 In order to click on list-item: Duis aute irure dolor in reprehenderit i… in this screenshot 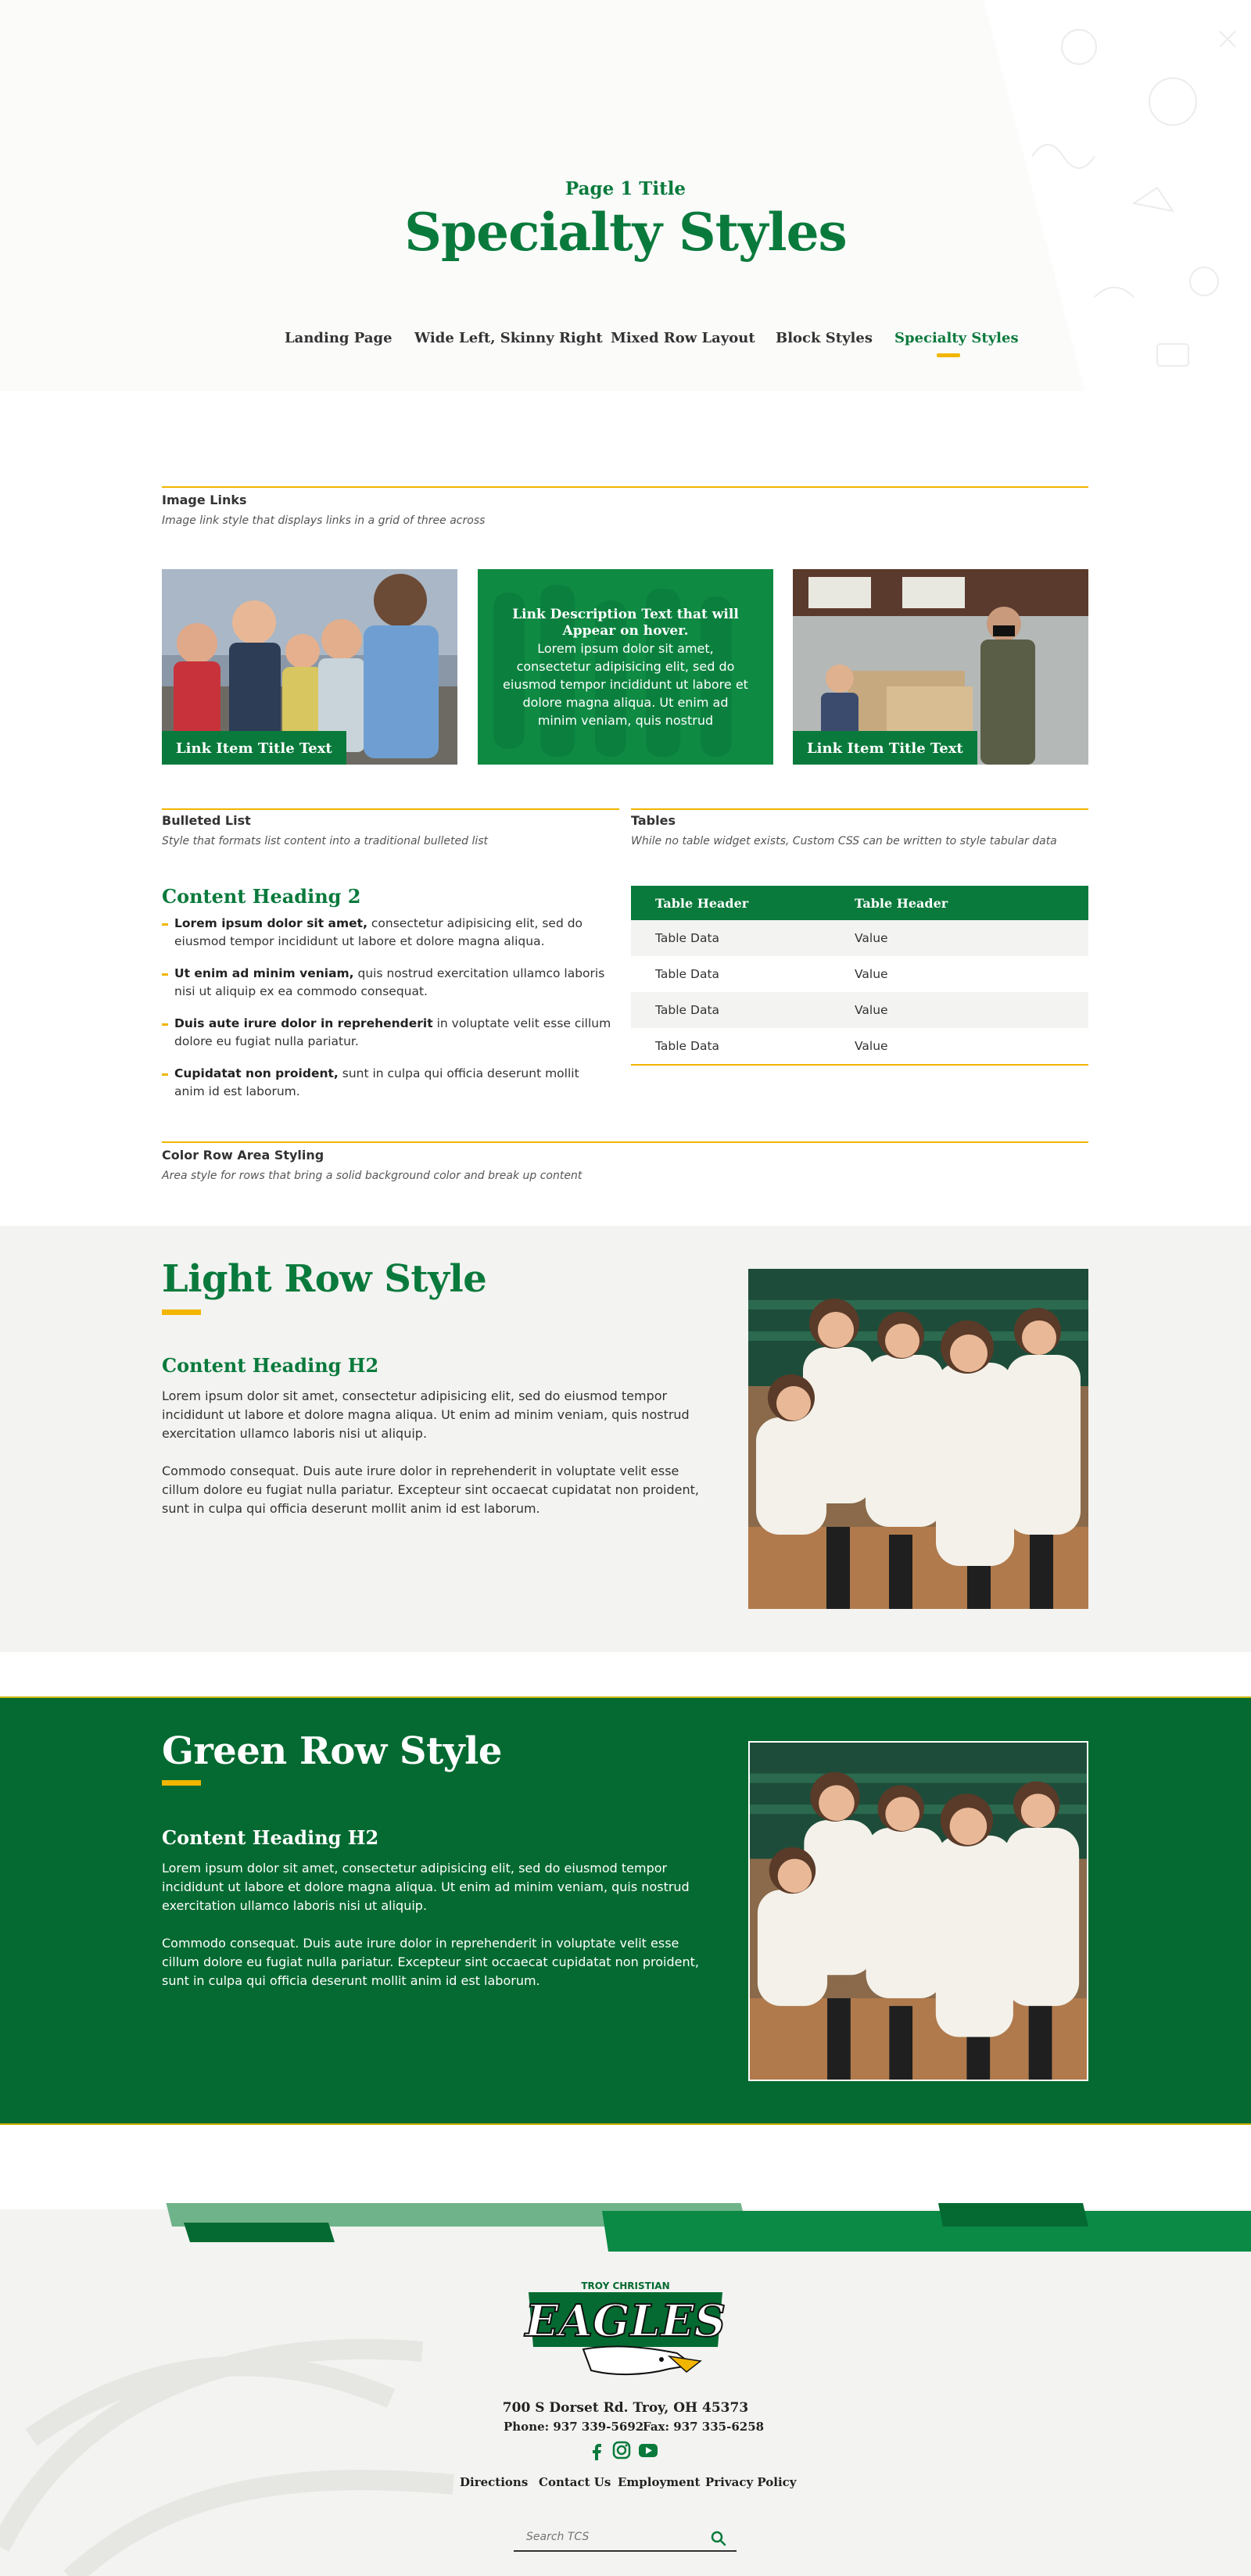, I will do `click(386, 1033)`.